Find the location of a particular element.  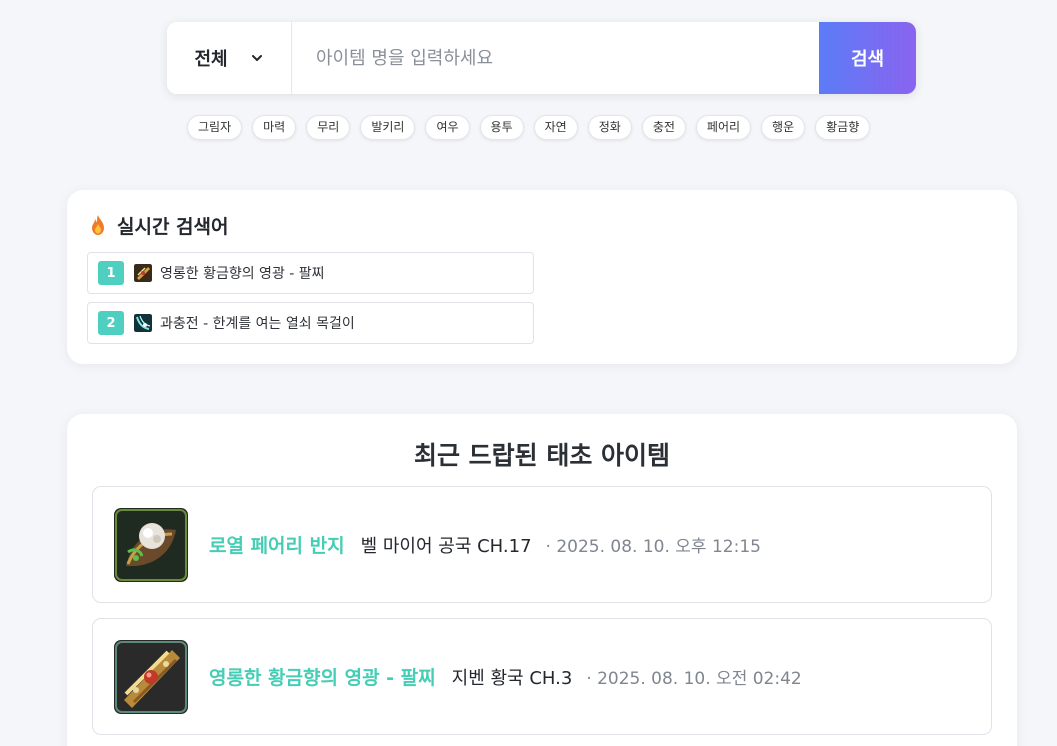

recent-drops-title: 최근 드랍된 태초 아이템 is located at coordinates (542, 455).